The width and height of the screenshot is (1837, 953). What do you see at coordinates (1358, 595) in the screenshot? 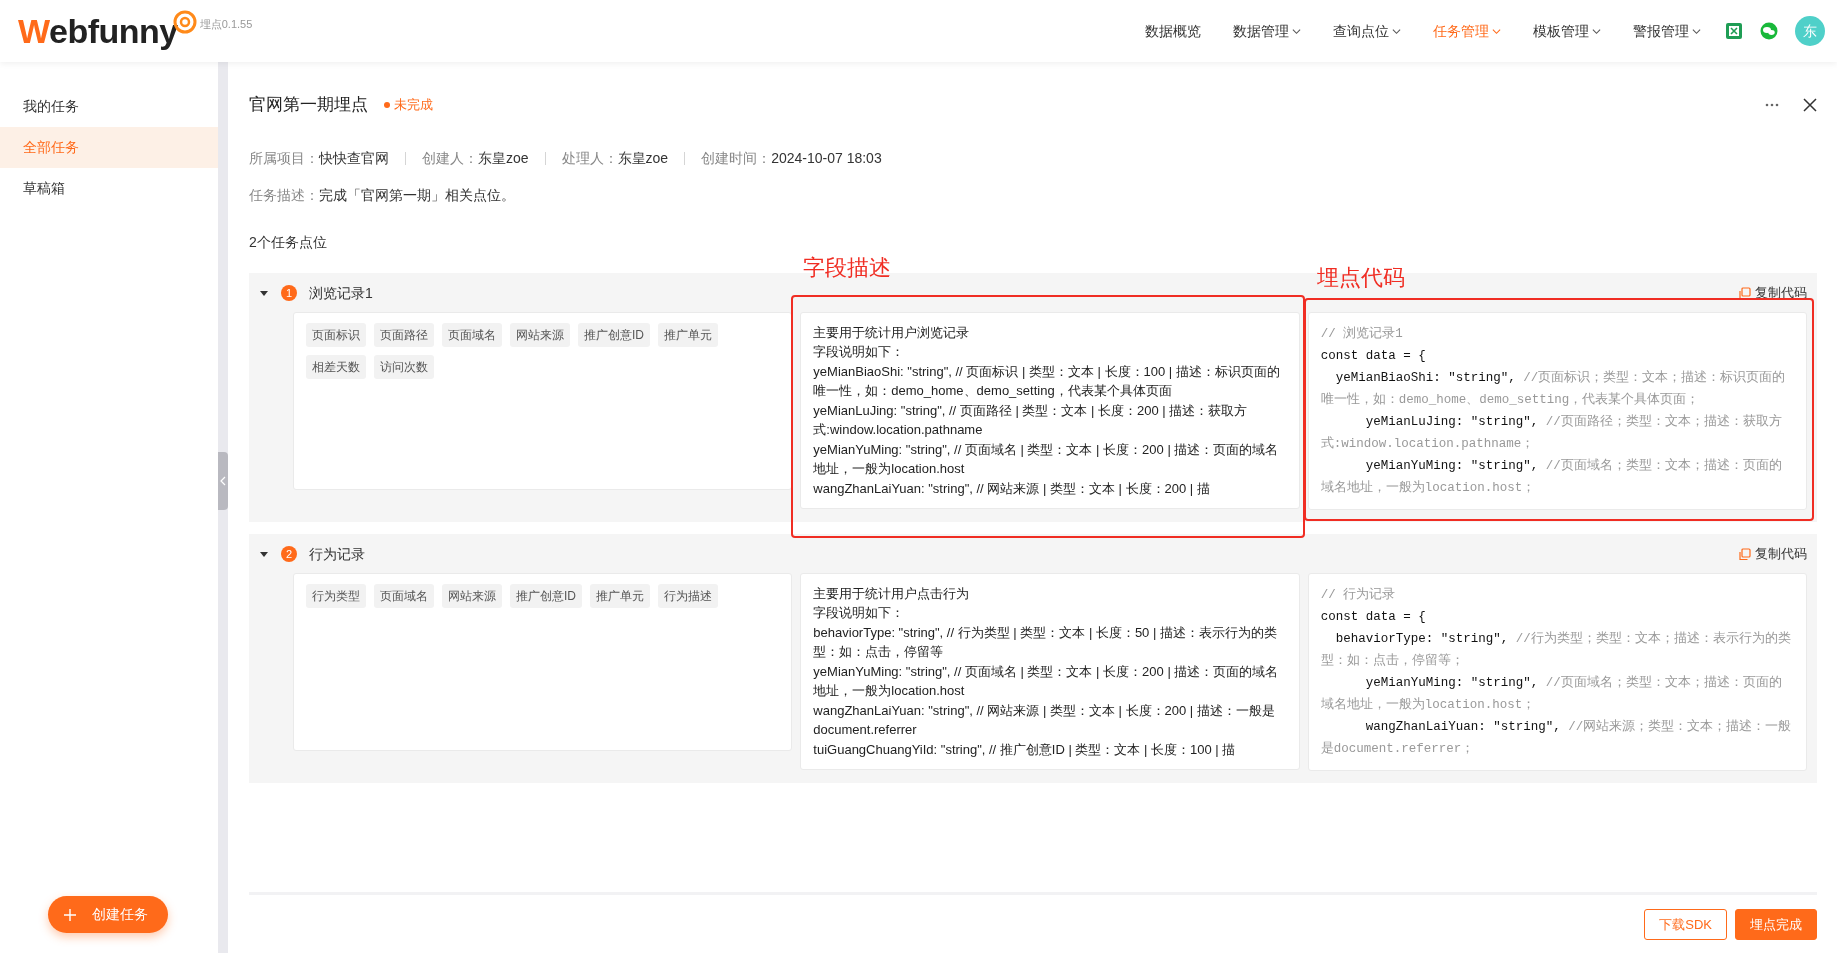
I see `code-line: // 行为记录` at bounding box center [1358, 595].